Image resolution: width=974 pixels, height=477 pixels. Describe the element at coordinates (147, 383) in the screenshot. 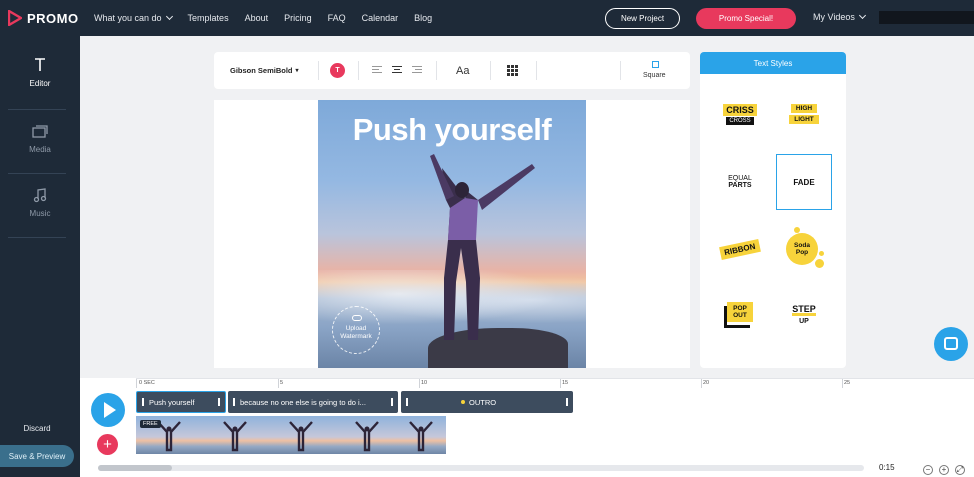

I see `ruler-label: 0 SEC` at that location.